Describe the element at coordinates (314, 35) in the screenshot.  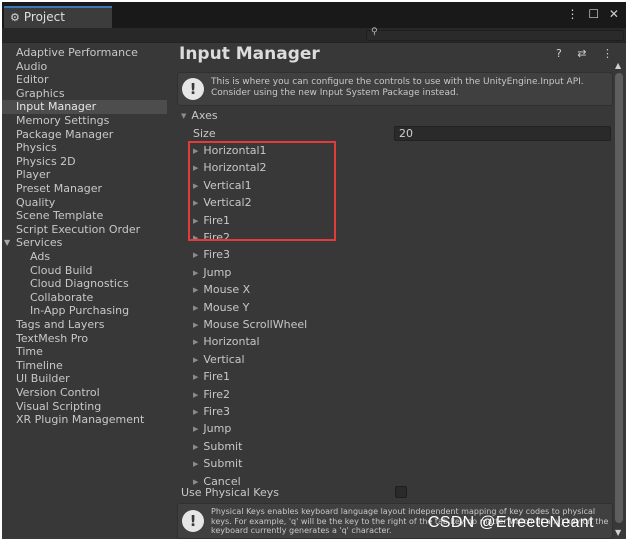
I see `toolbar: ⚲` at that location.